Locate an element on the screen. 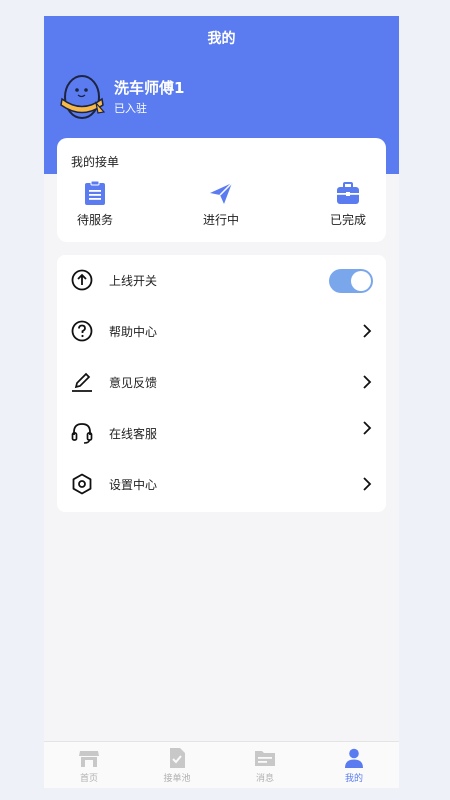  order-in-progress-button: 进行中 is located at coordinates (221, 204).